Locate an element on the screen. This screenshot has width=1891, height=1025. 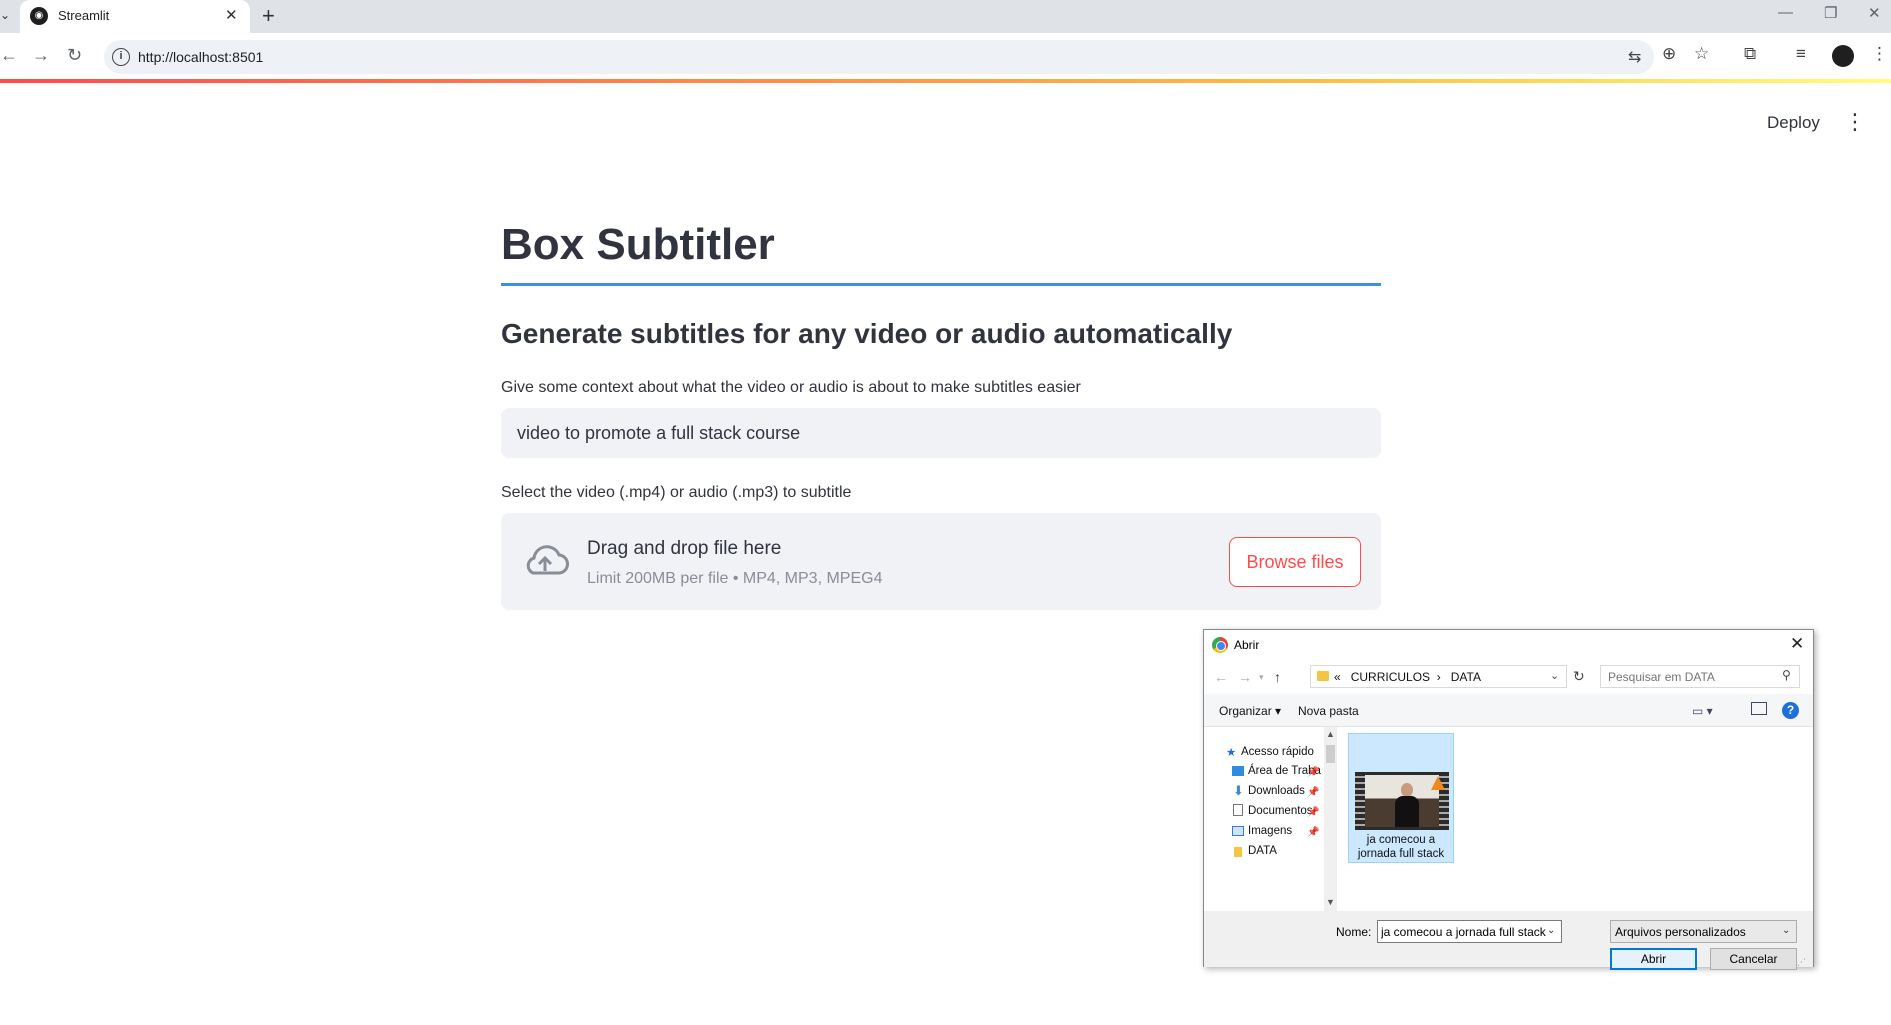
nav-quick-access: Acesso rápido is located at coordinates (1277, 752).